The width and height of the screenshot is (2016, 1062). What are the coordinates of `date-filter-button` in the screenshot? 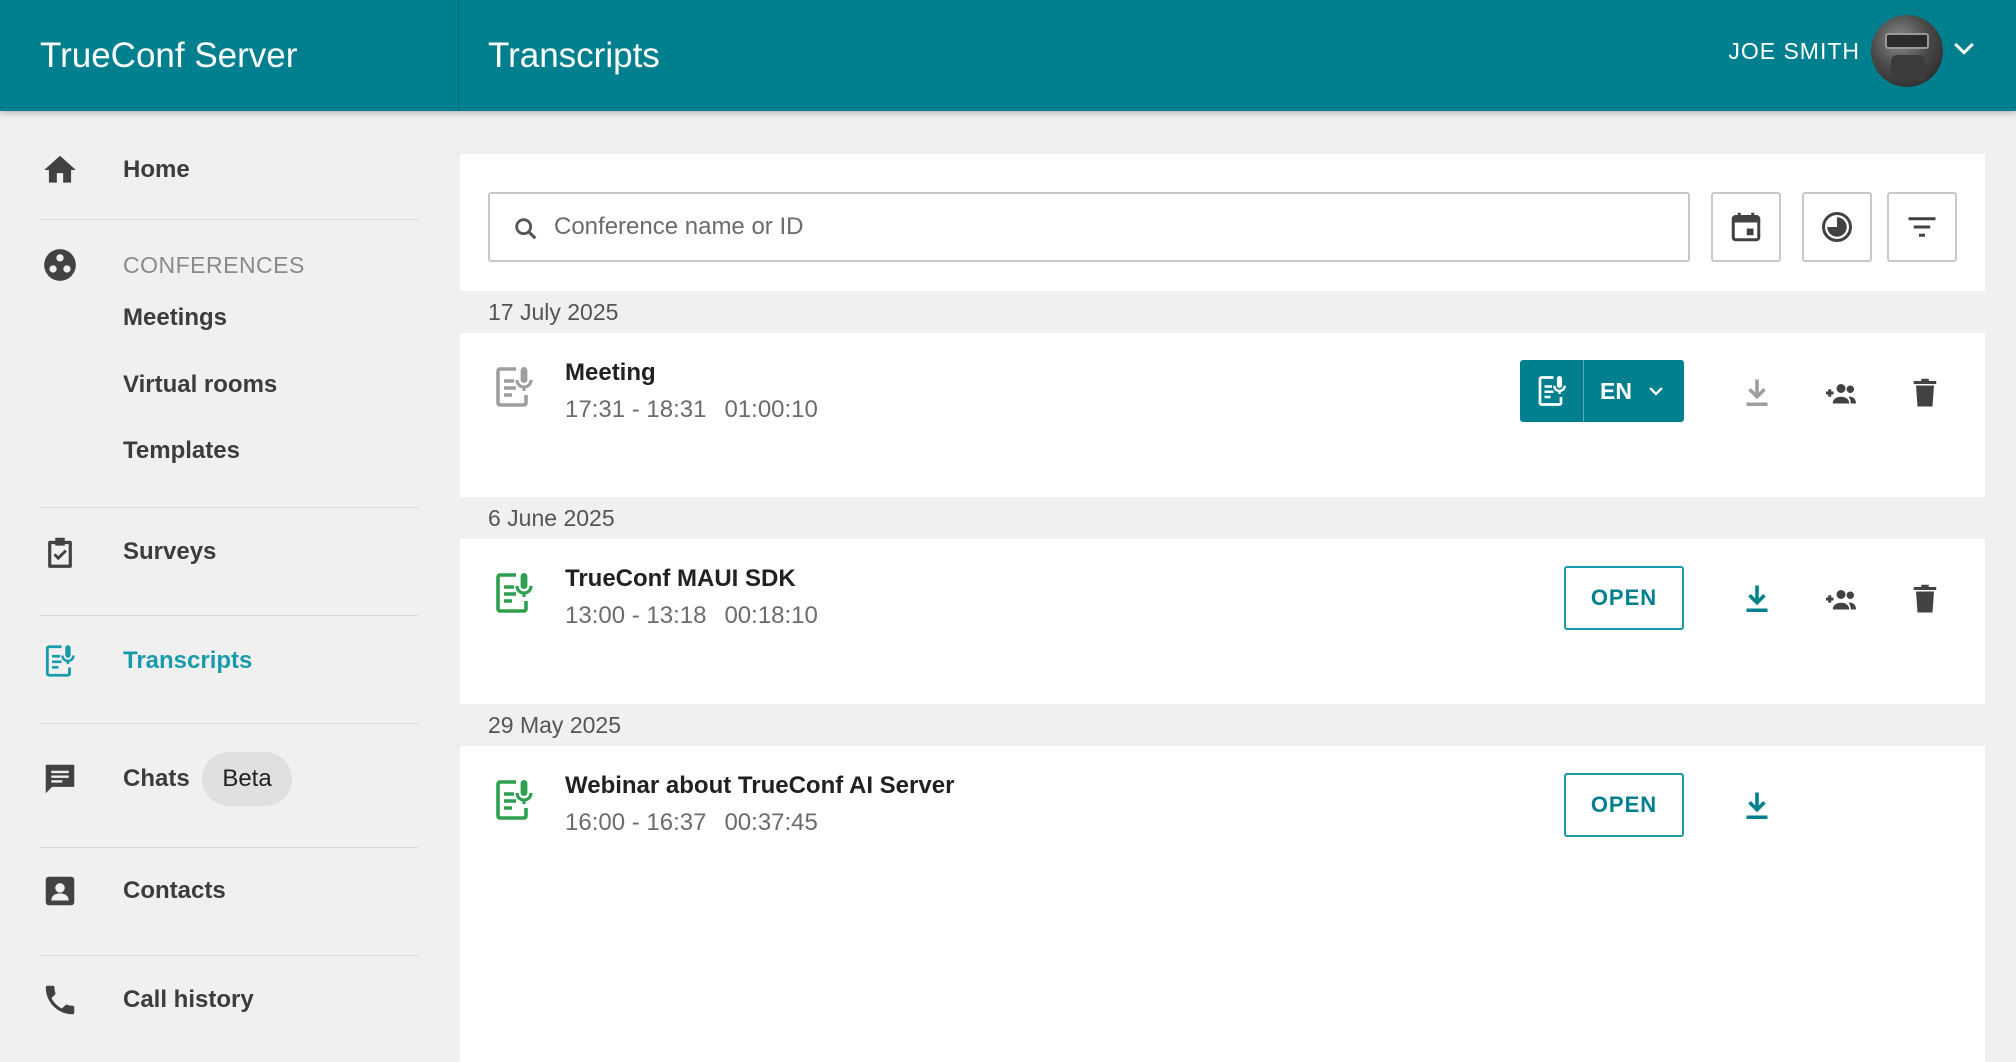 It's located at (1746, 227).